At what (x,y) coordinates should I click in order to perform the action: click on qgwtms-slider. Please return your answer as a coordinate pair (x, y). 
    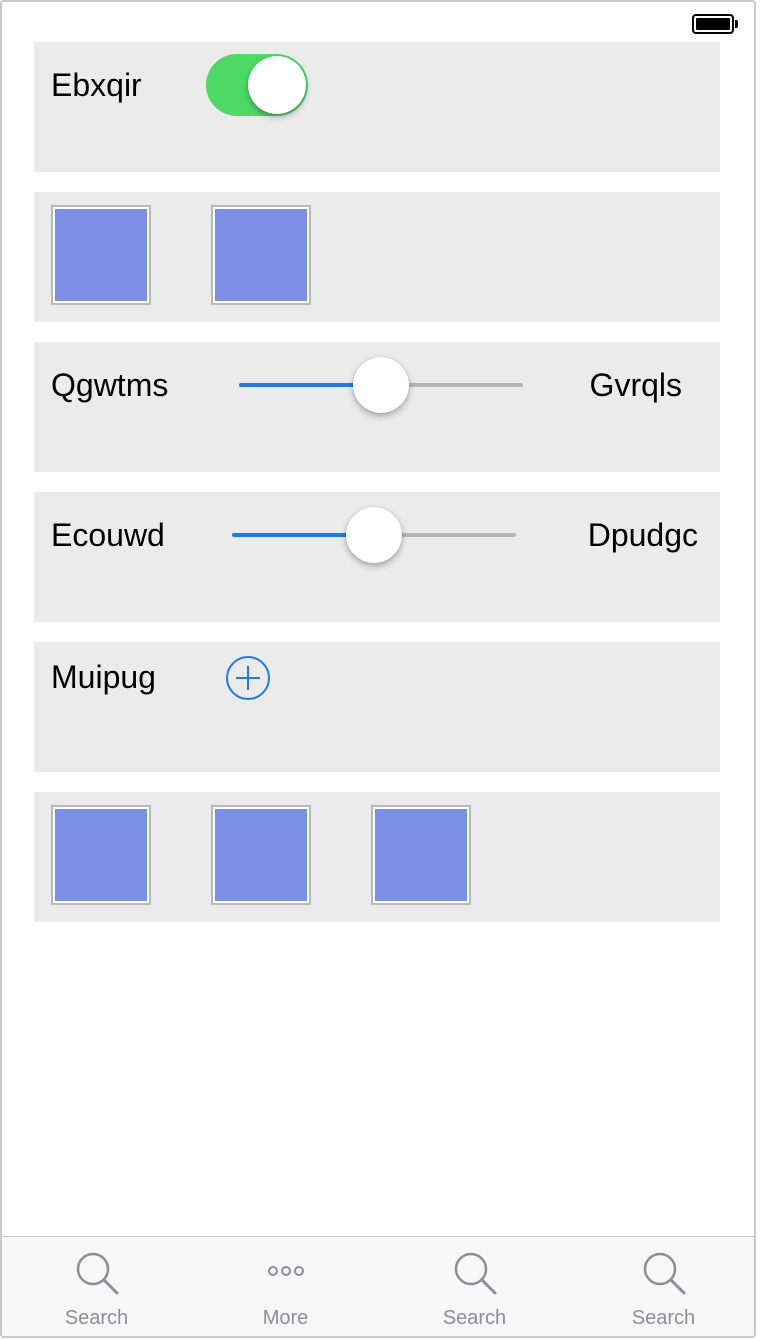
    Looking at the image, I should click on (381, 385).